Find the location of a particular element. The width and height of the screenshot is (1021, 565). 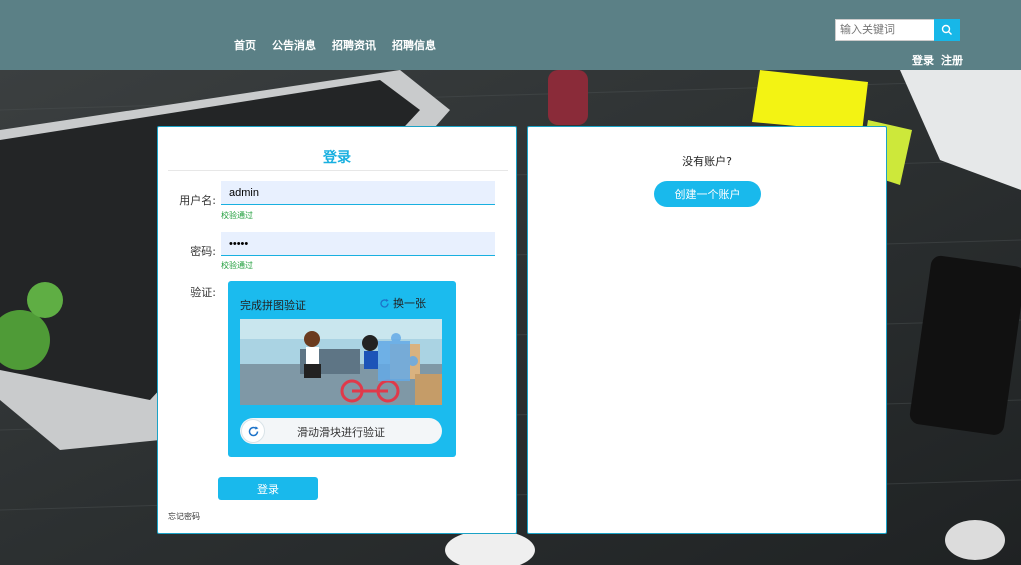

username-label: 用户名: is located at coordinates (197, 200).